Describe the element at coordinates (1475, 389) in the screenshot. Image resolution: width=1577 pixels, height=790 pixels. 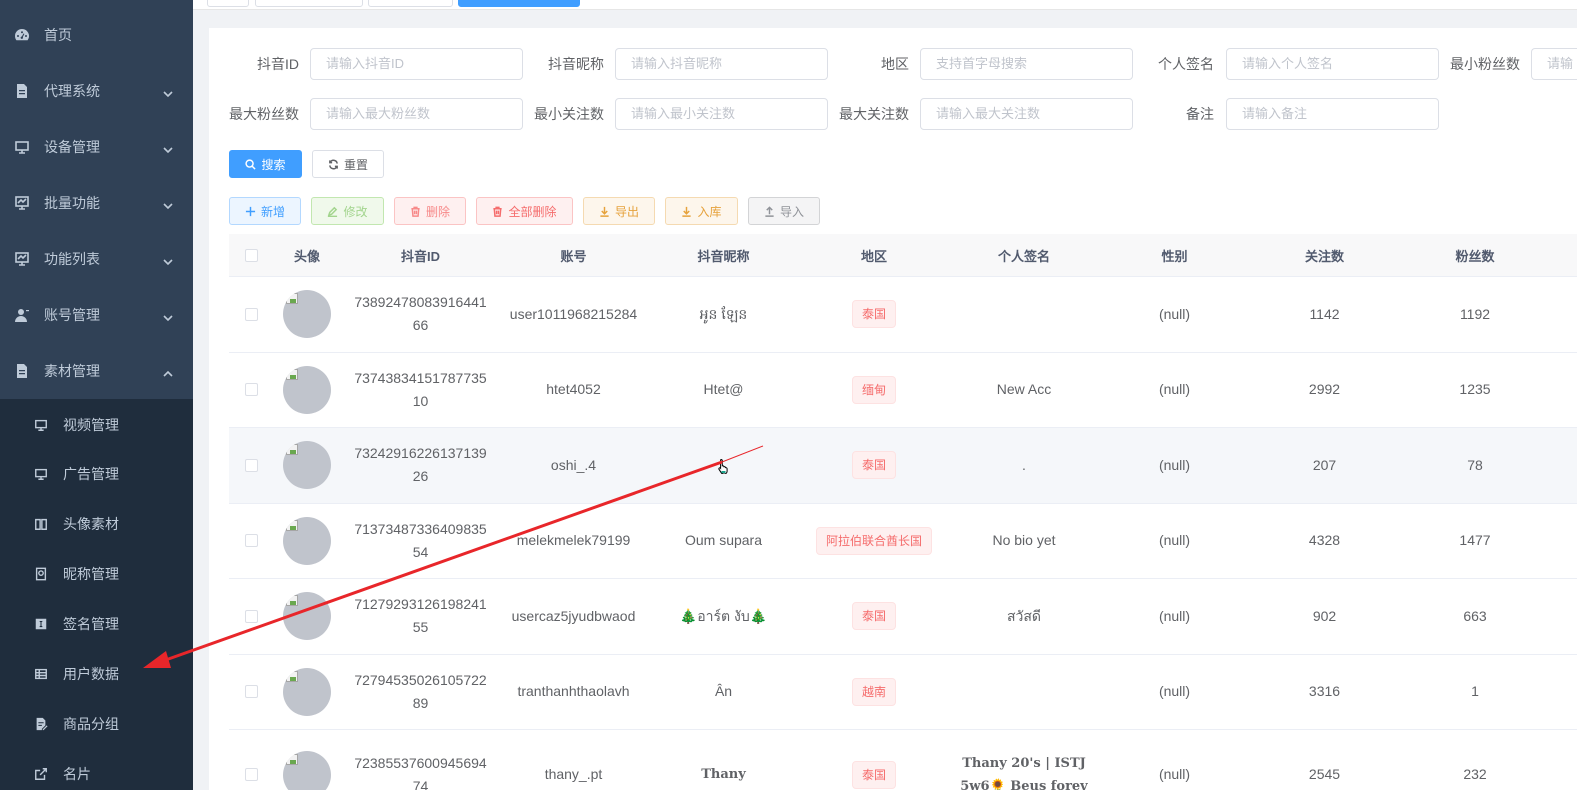
I see `fans-cell: 1235` at that location.